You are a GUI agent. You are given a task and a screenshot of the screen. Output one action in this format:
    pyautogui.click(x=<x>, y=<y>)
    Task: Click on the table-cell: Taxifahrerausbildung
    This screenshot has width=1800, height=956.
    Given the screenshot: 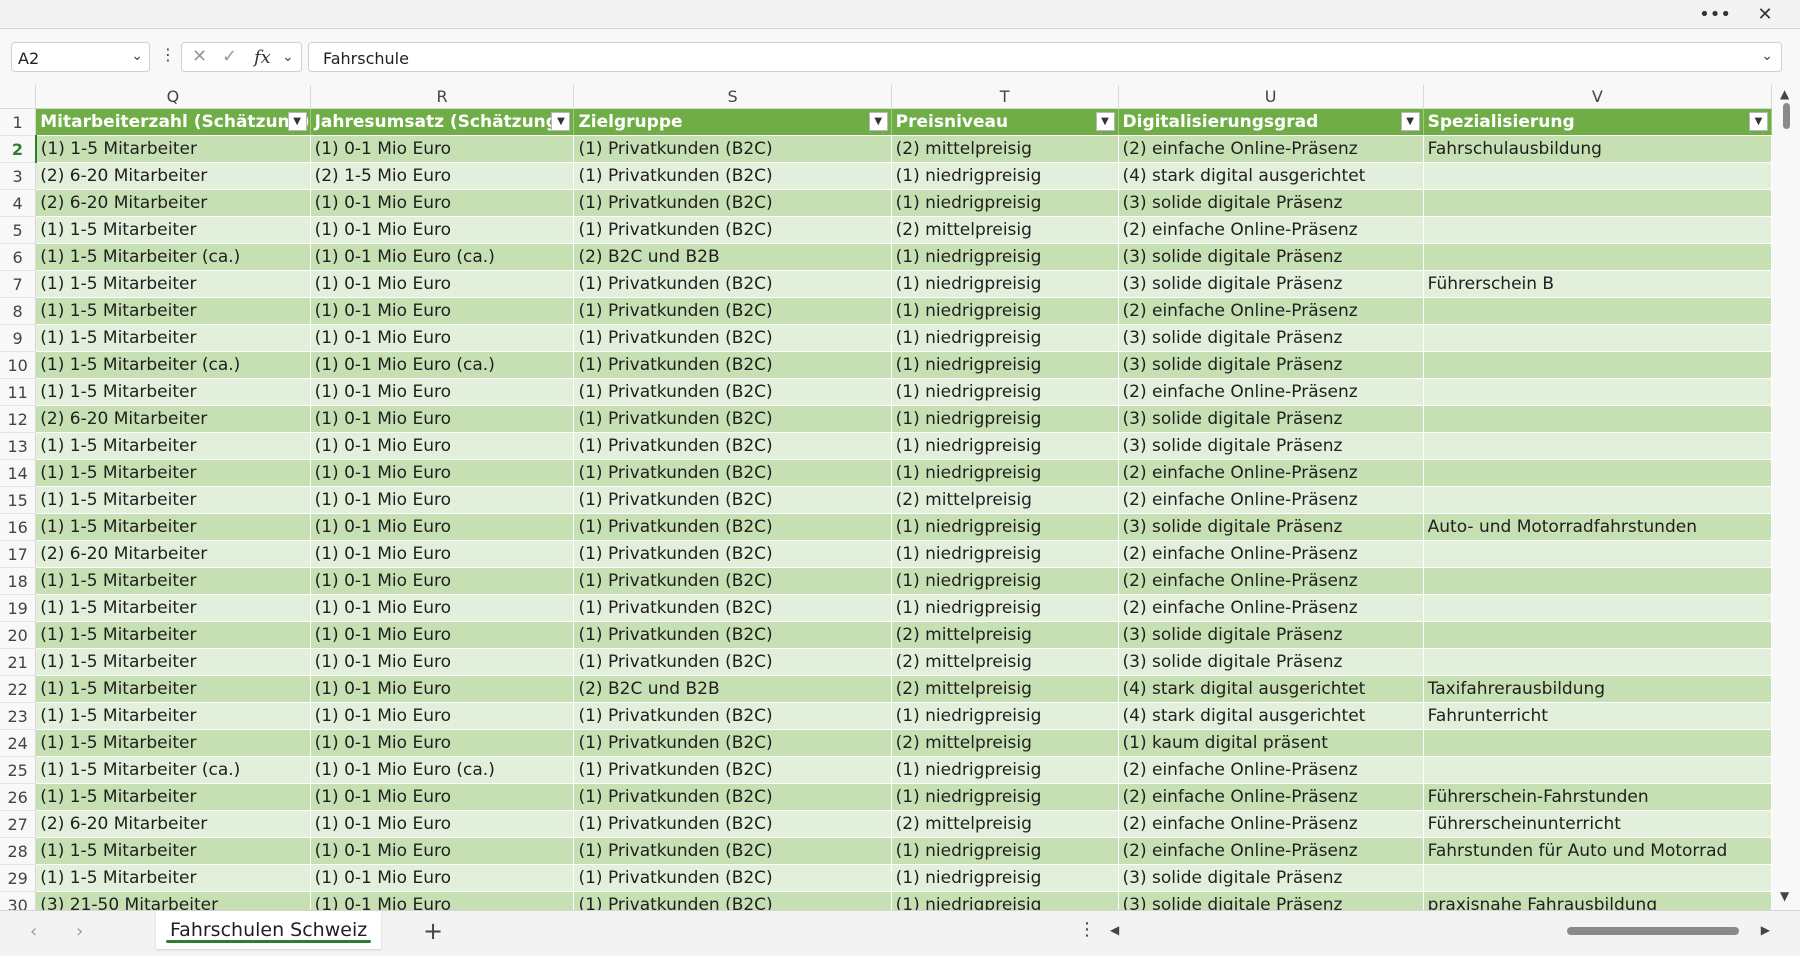 What is the action you would take?
    pyautogui.click(x=1597, y=689)
    